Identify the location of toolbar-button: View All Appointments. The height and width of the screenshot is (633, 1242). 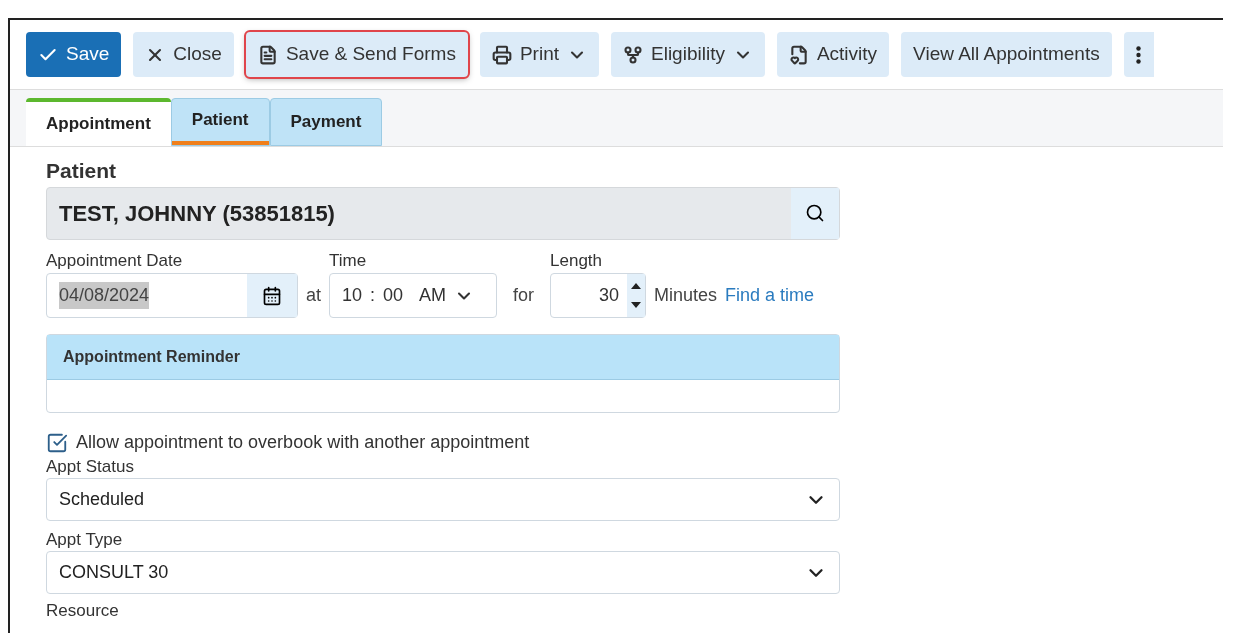
(1006, 54).